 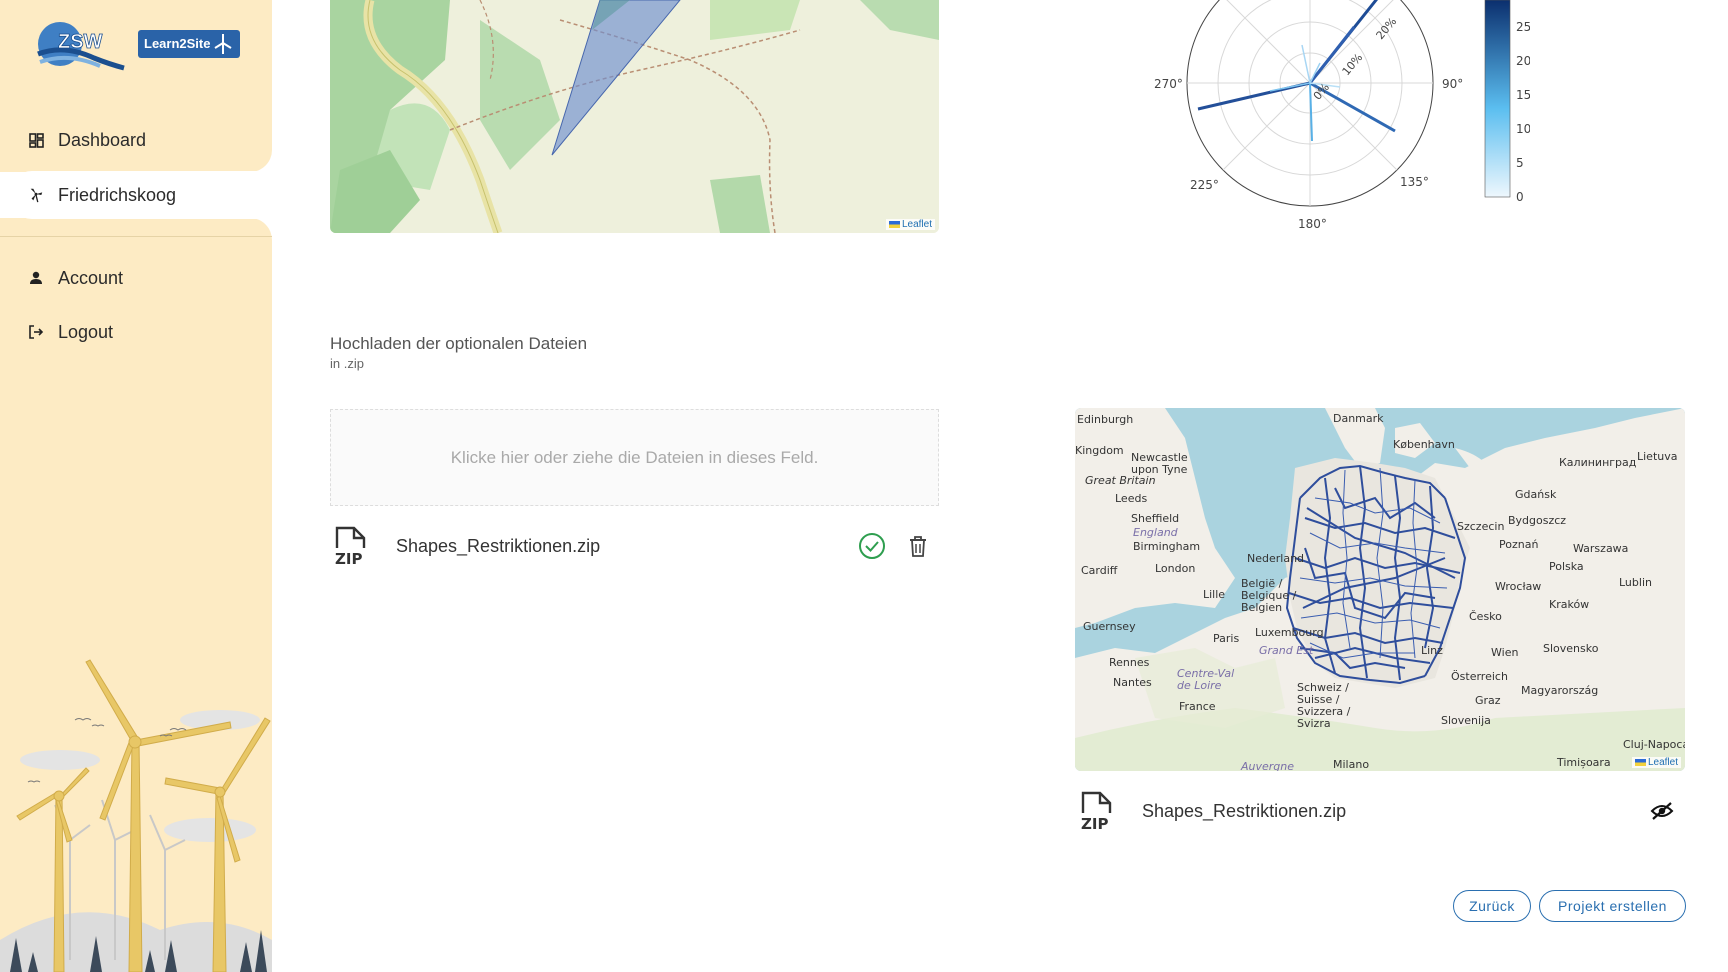 I want to click on map-label-leeds: Leeds, so click(x=1131, y=498).